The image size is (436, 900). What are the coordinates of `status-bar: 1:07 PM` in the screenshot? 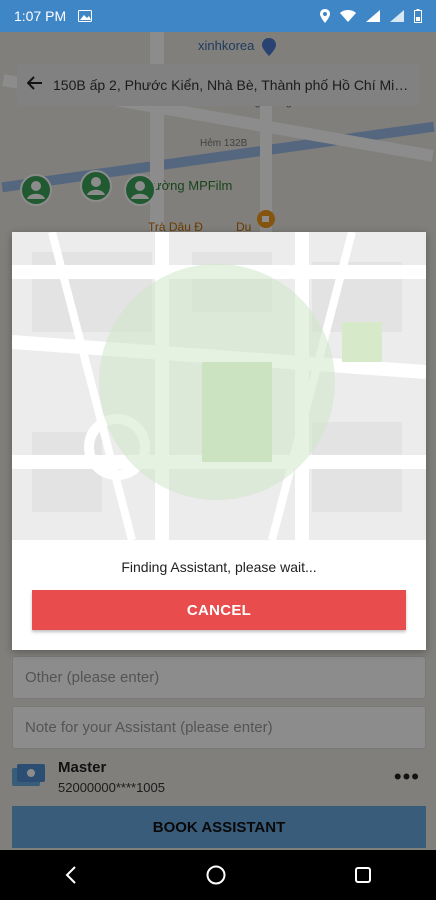 It's located at (218, 16).